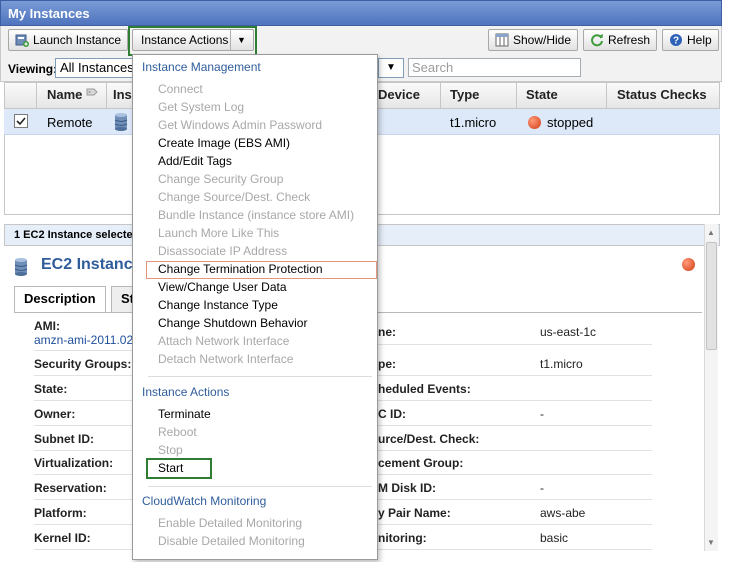 This screenshot has height=562, width=732. What do you see at coordinates (429, 439) in the screenshot?
I see `detail-label-source-dest-check: urce/Dest. Check:` at bounding box center [429, 439].